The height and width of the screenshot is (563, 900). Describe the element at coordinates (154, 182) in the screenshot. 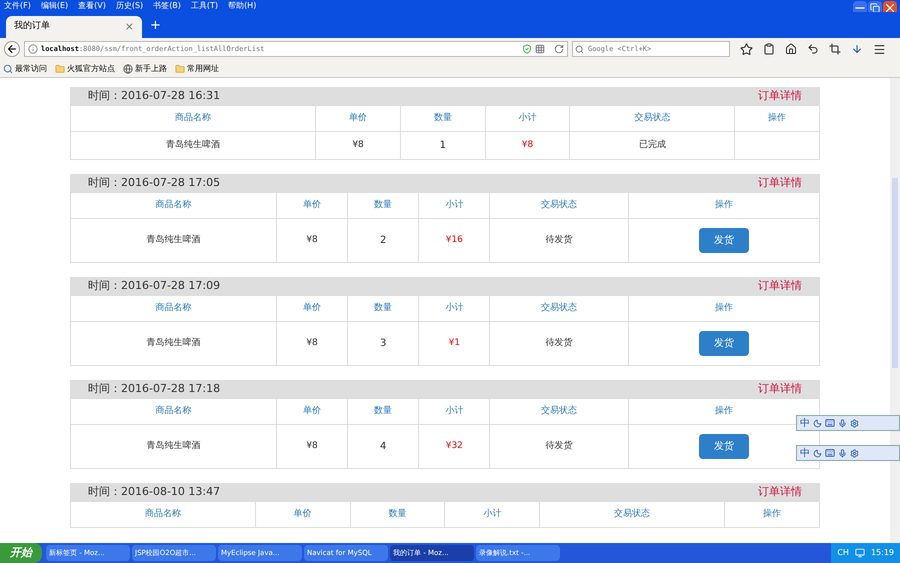

I see `order-time: 时间：2016-07-28 17:05` at that location.